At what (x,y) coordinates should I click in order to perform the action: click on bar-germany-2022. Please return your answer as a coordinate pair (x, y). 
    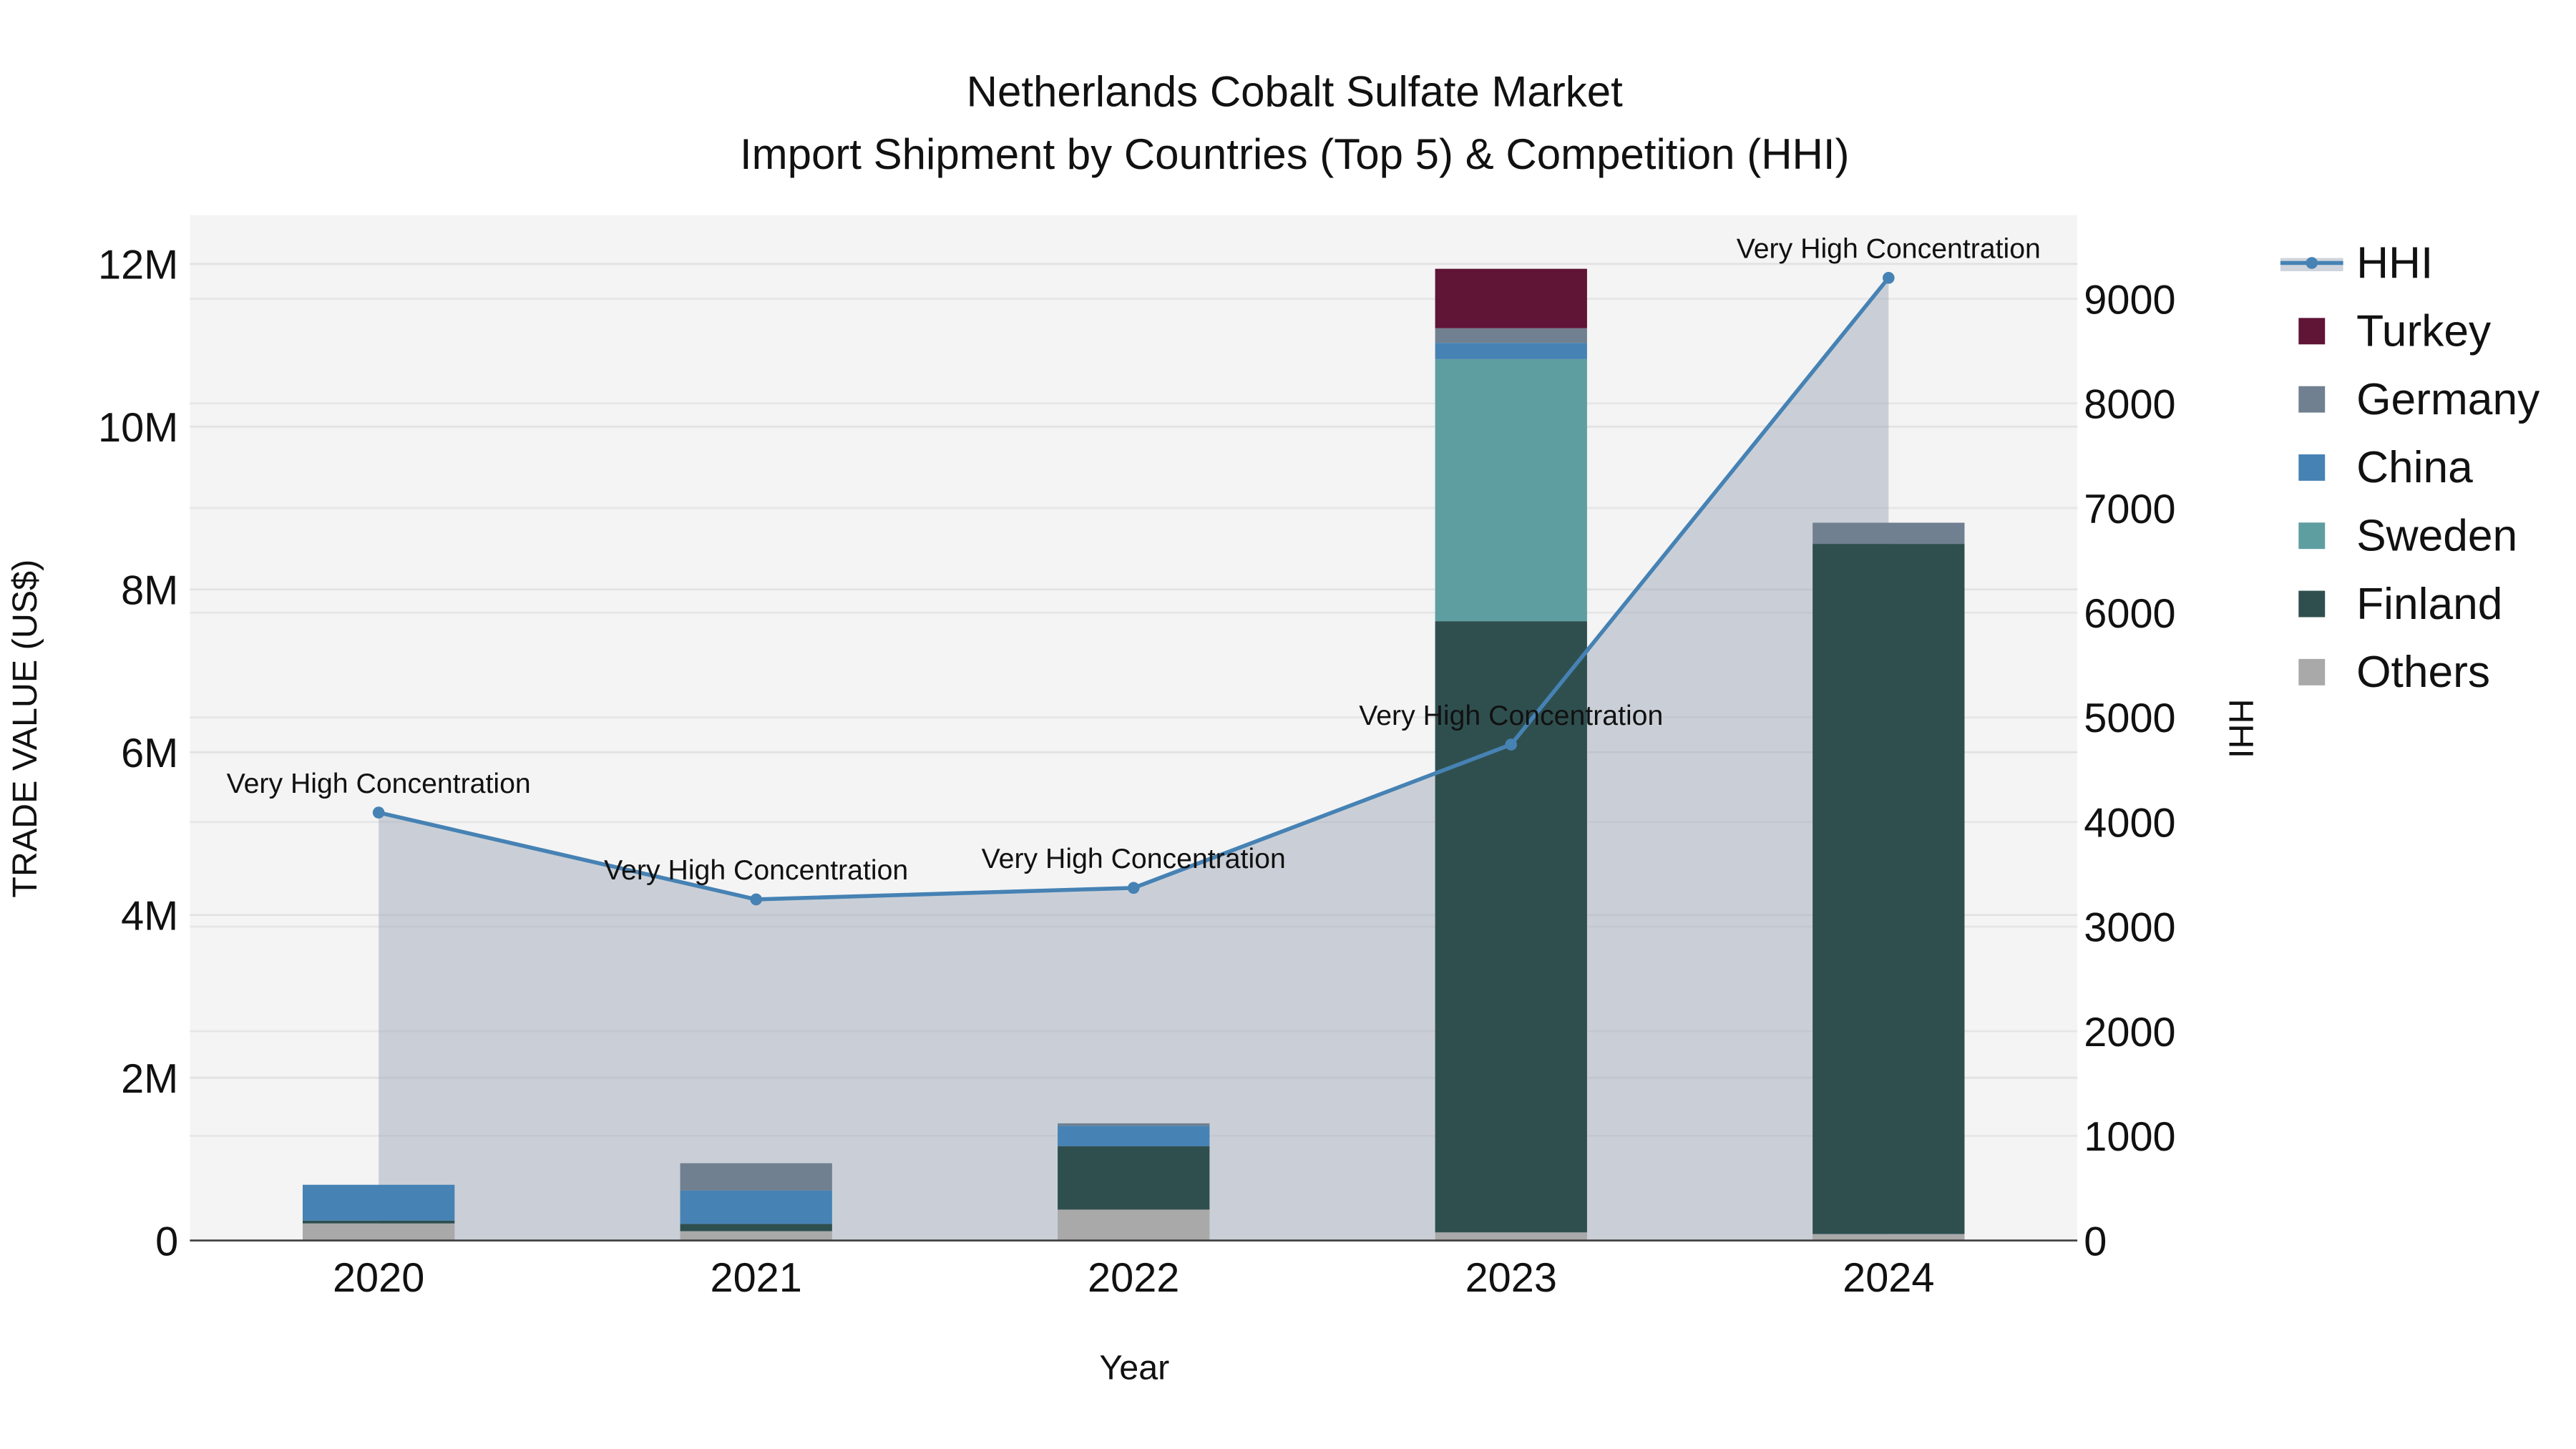
    Looking at the image, I should click on (1134, 1124).